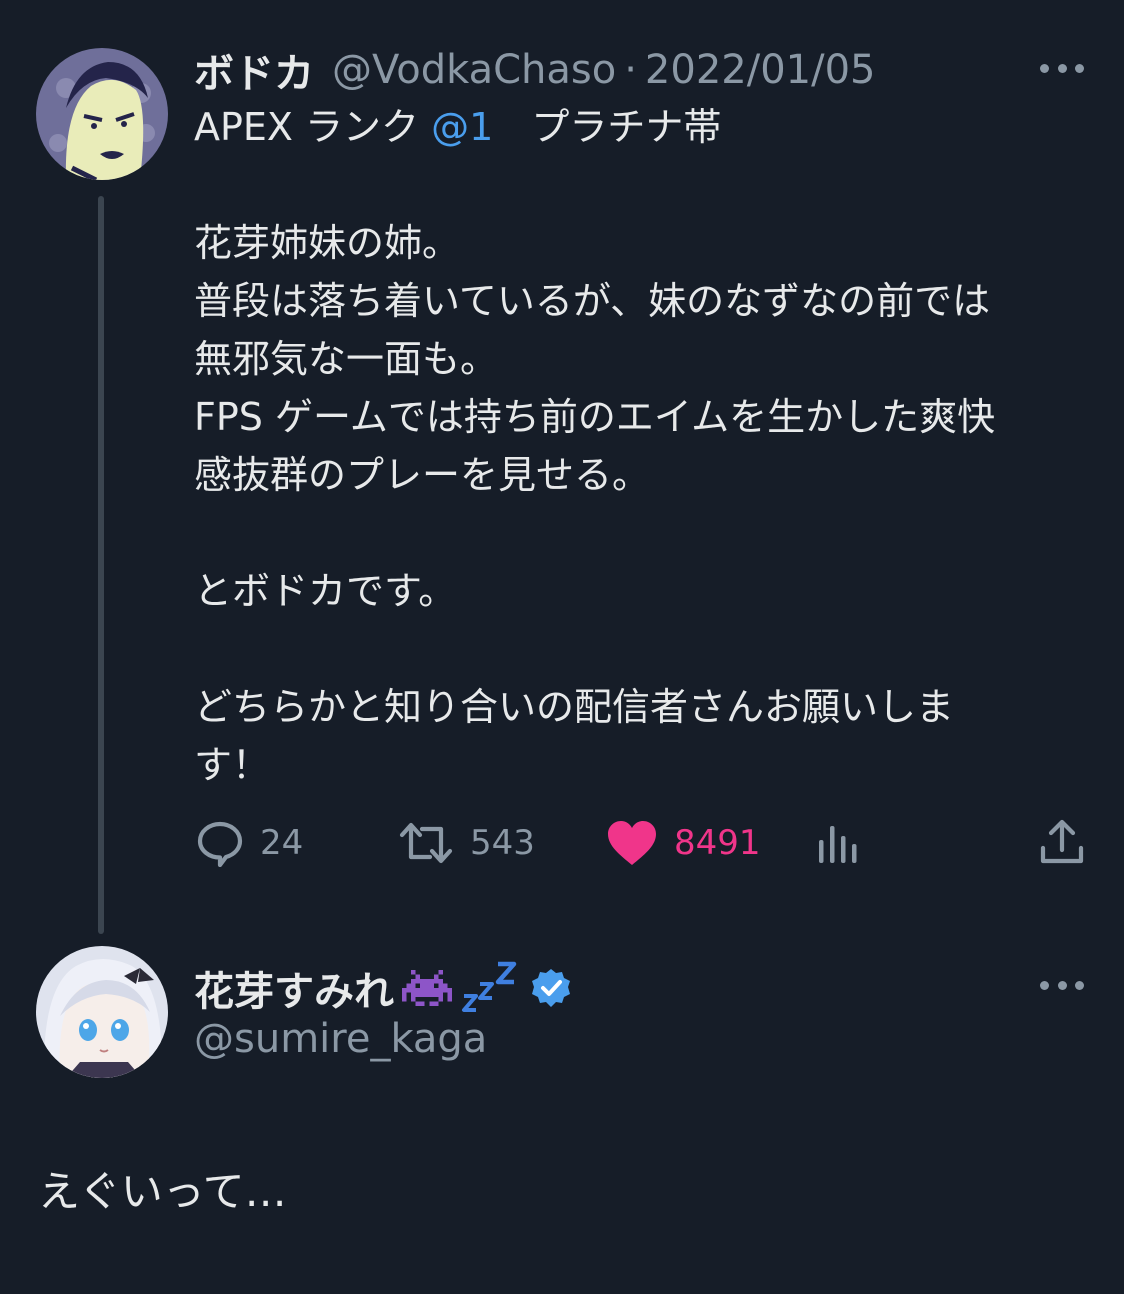 Image resolution: width=1124 pixels, height=1294 pixels. I want to click on share-button, so click(1062, 842).